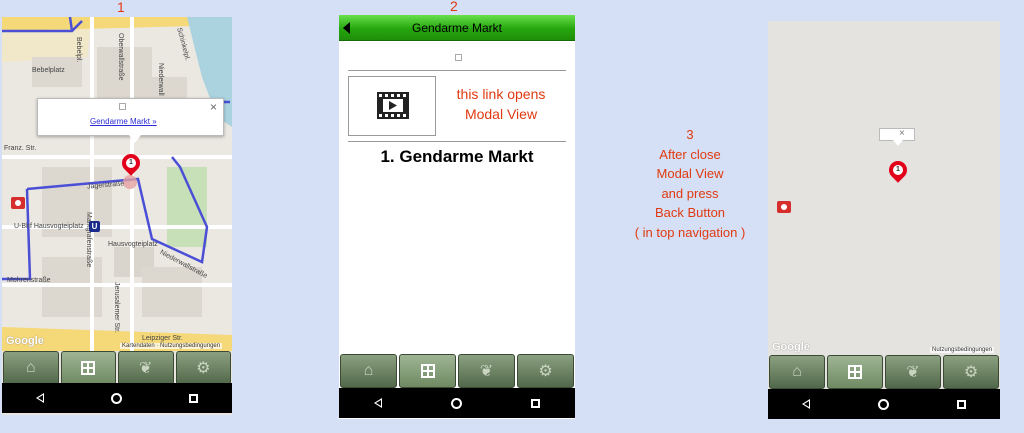 The image size is (1024, 433). I want to click on video-icon, so click(393, 105).